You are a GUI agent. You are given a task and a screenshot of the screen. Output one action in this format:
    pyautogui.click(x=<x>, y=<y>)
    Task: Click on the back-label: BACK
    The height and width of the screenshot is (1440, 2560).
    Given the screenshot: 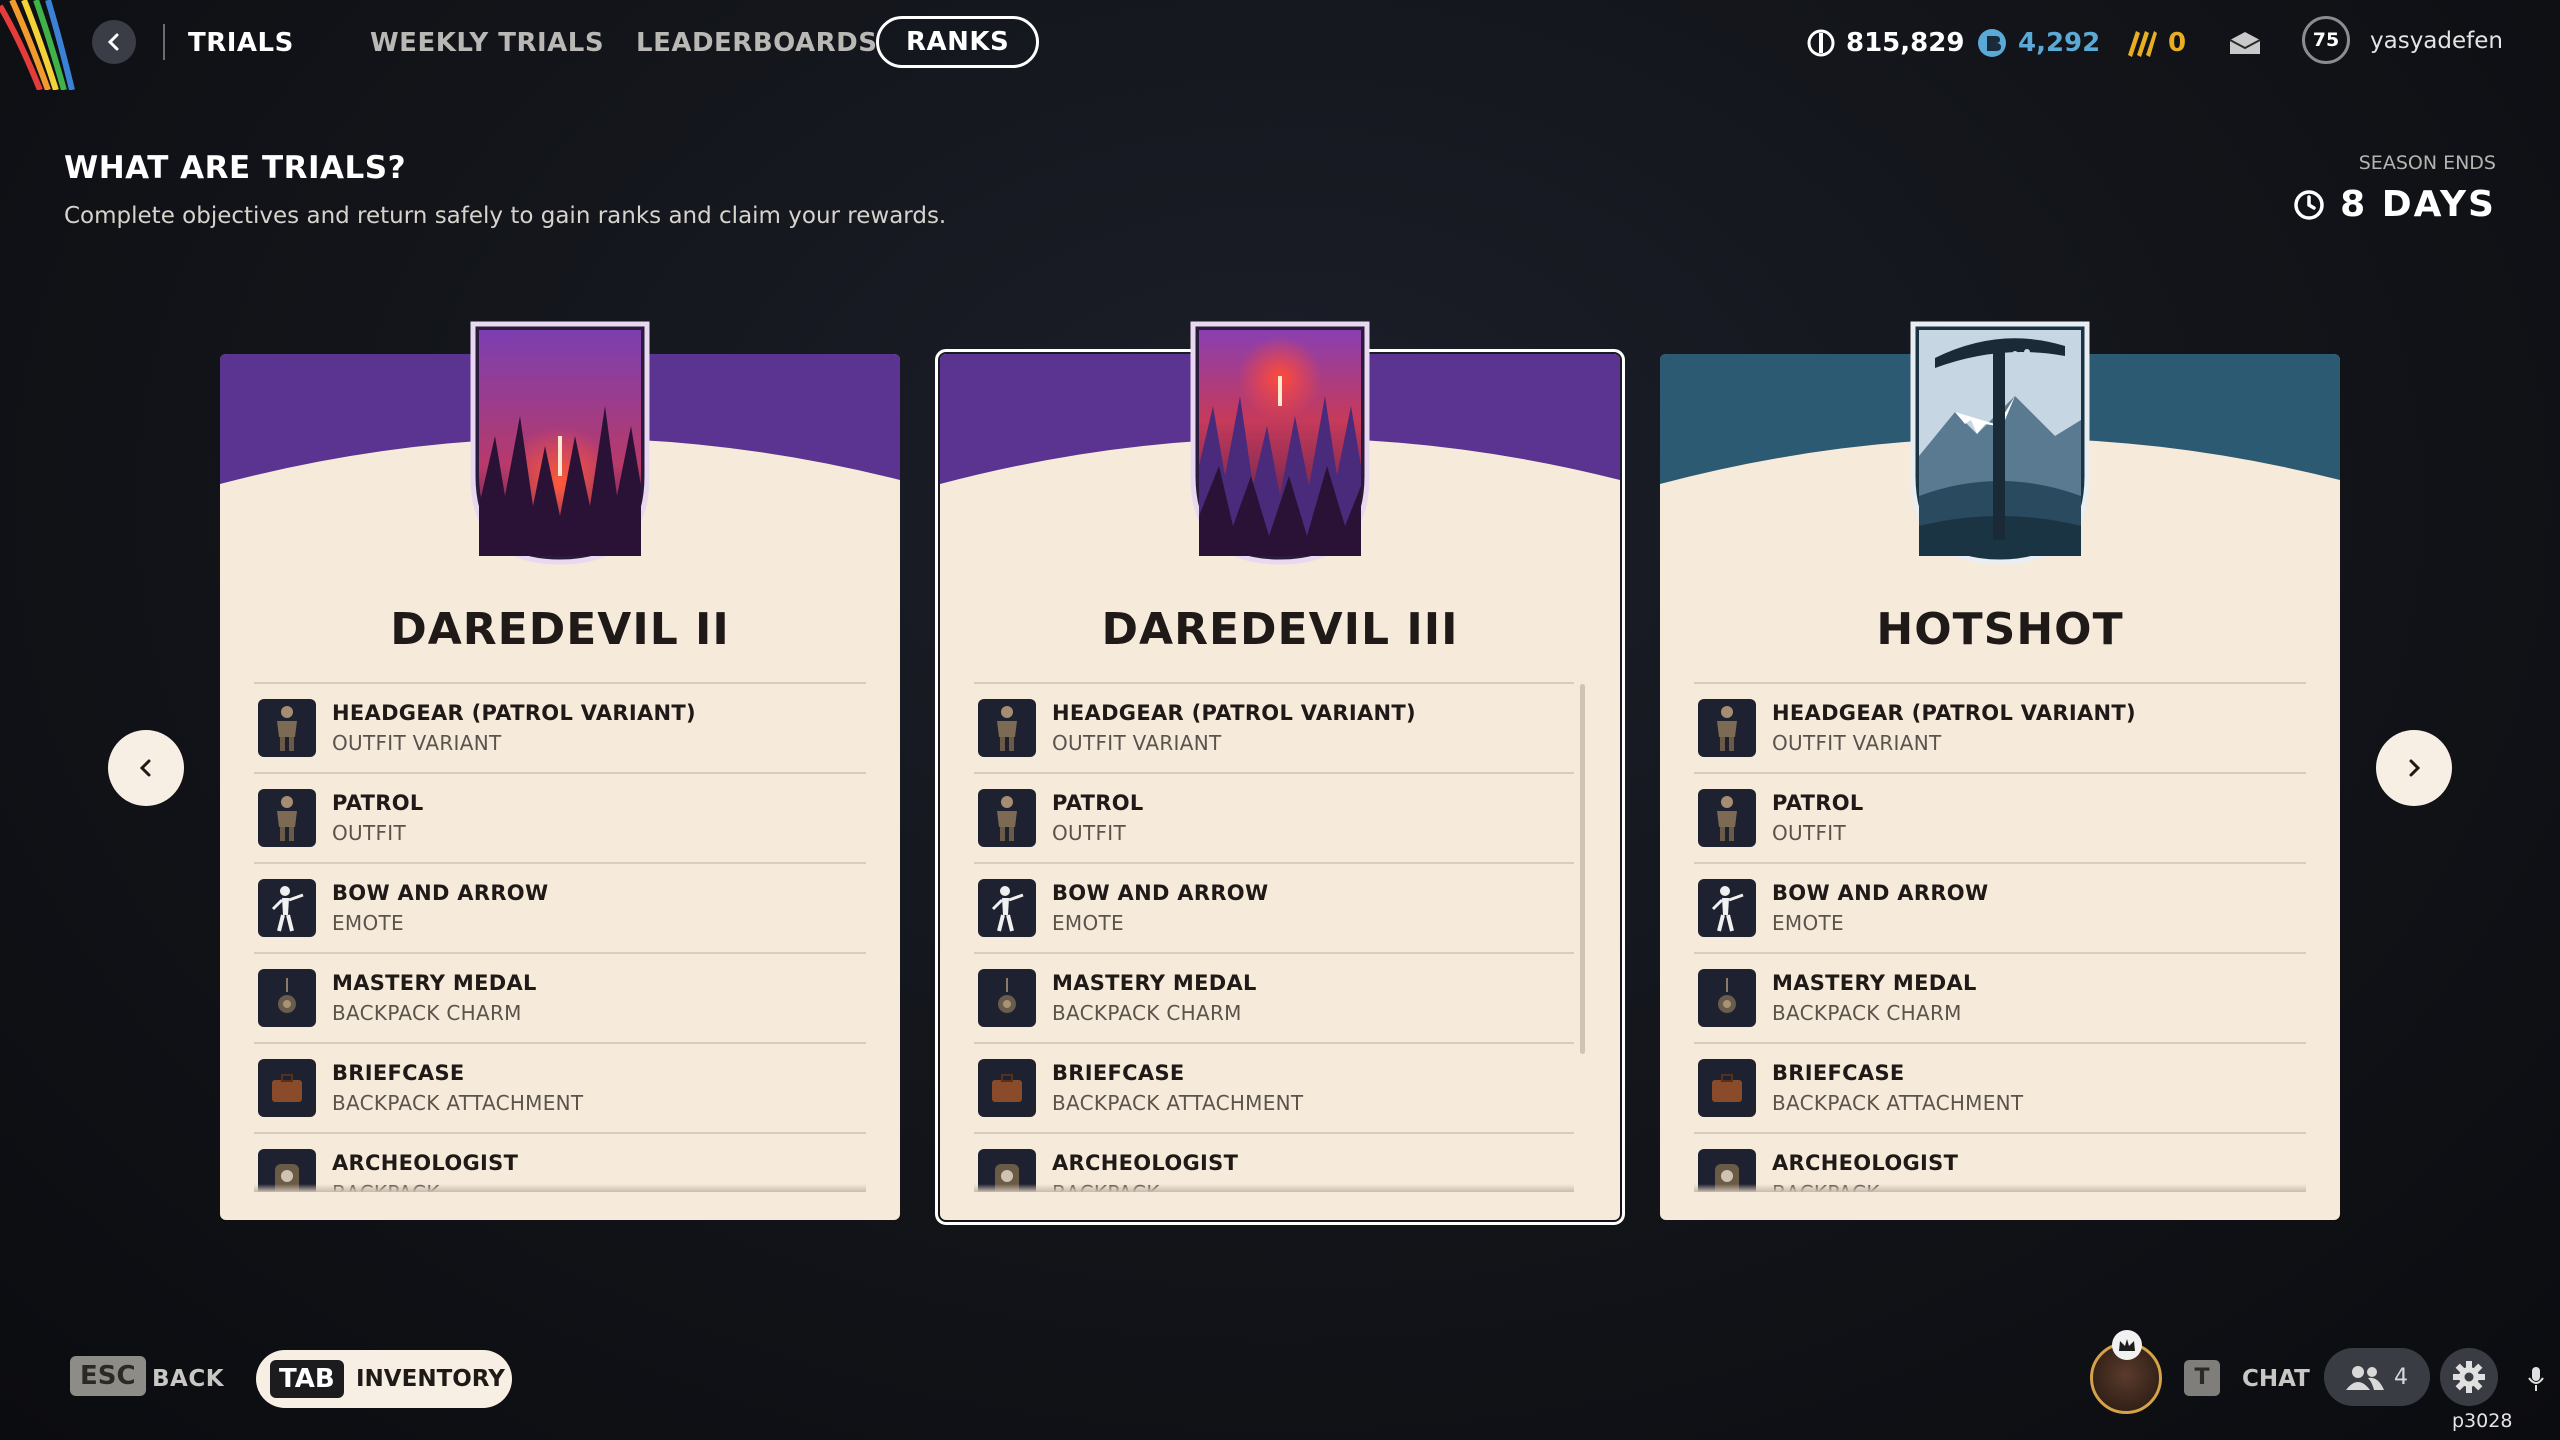 What is the action you would take?
    pyautogui.click(x=188, y=1379)
    